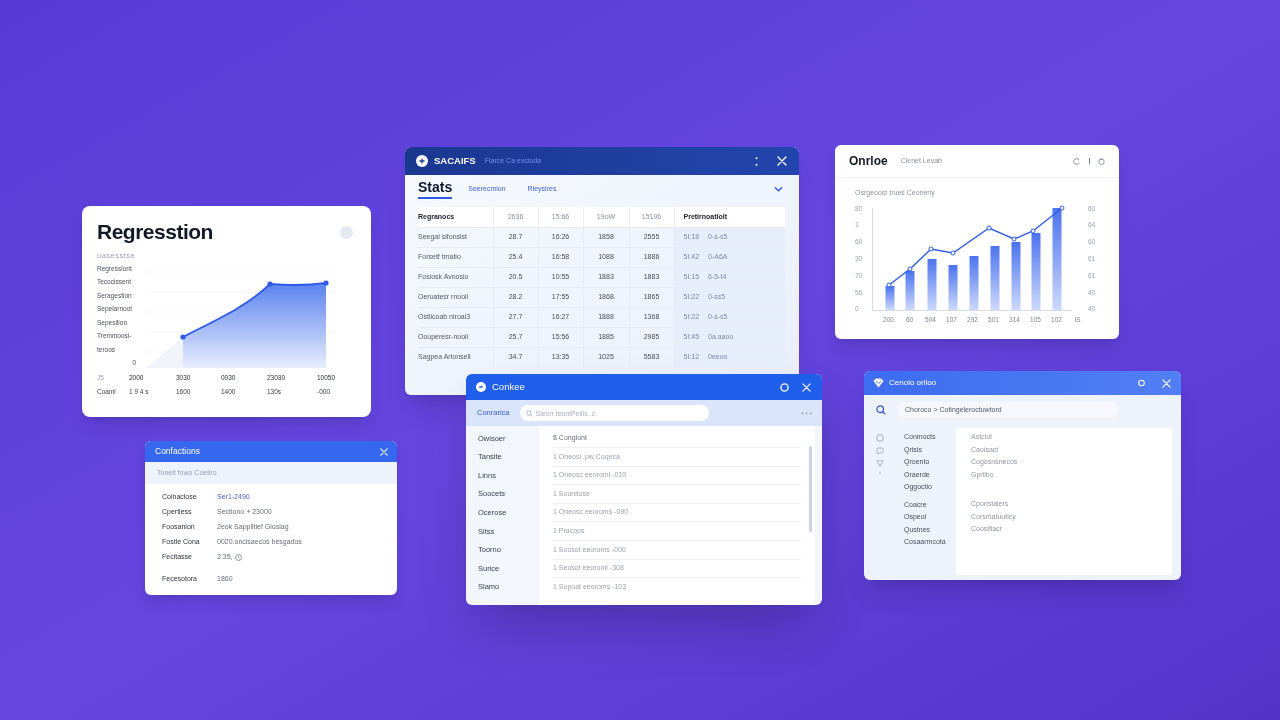  What do you see at coordinates (177, 451) in the screenshot?
I see `card-title: Confactions` at bounding box center [177, 451].